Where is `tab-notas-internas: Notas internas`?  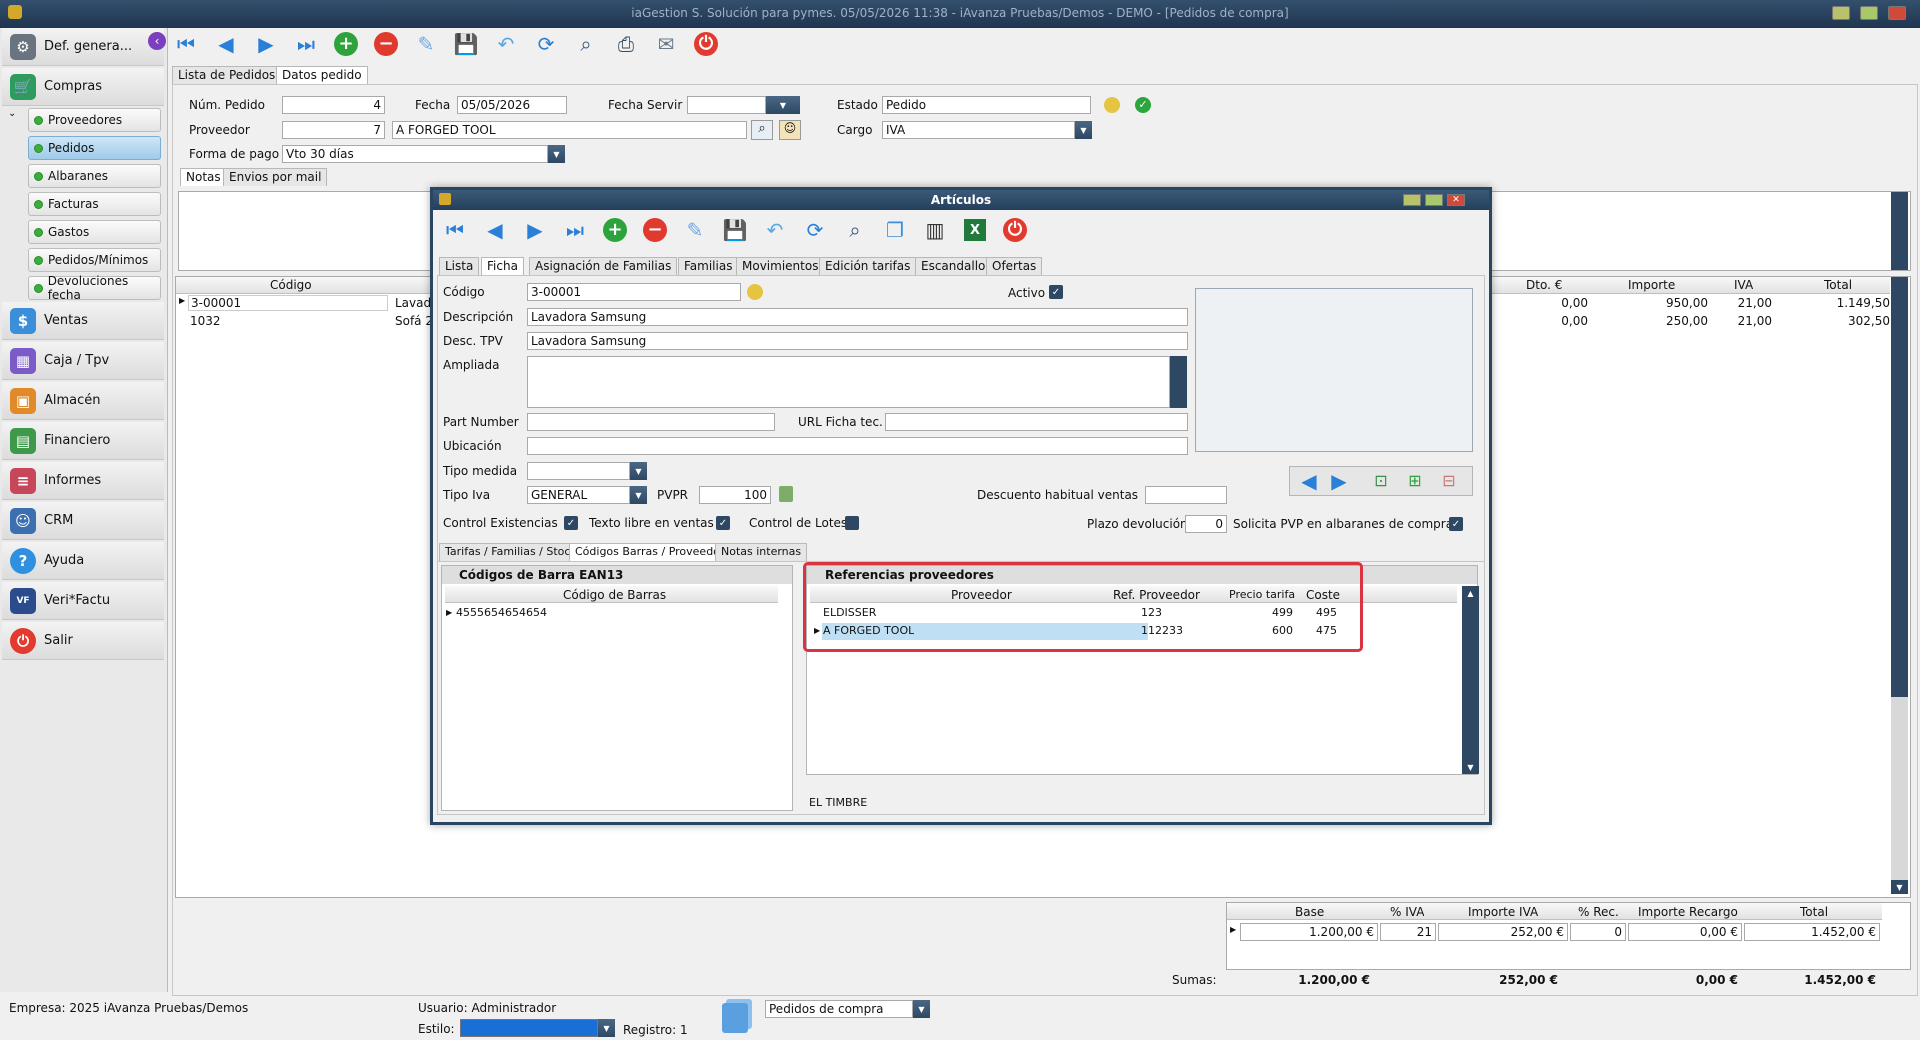 tab-notas-internas: Notas internas is located at coordinates (761, 552).